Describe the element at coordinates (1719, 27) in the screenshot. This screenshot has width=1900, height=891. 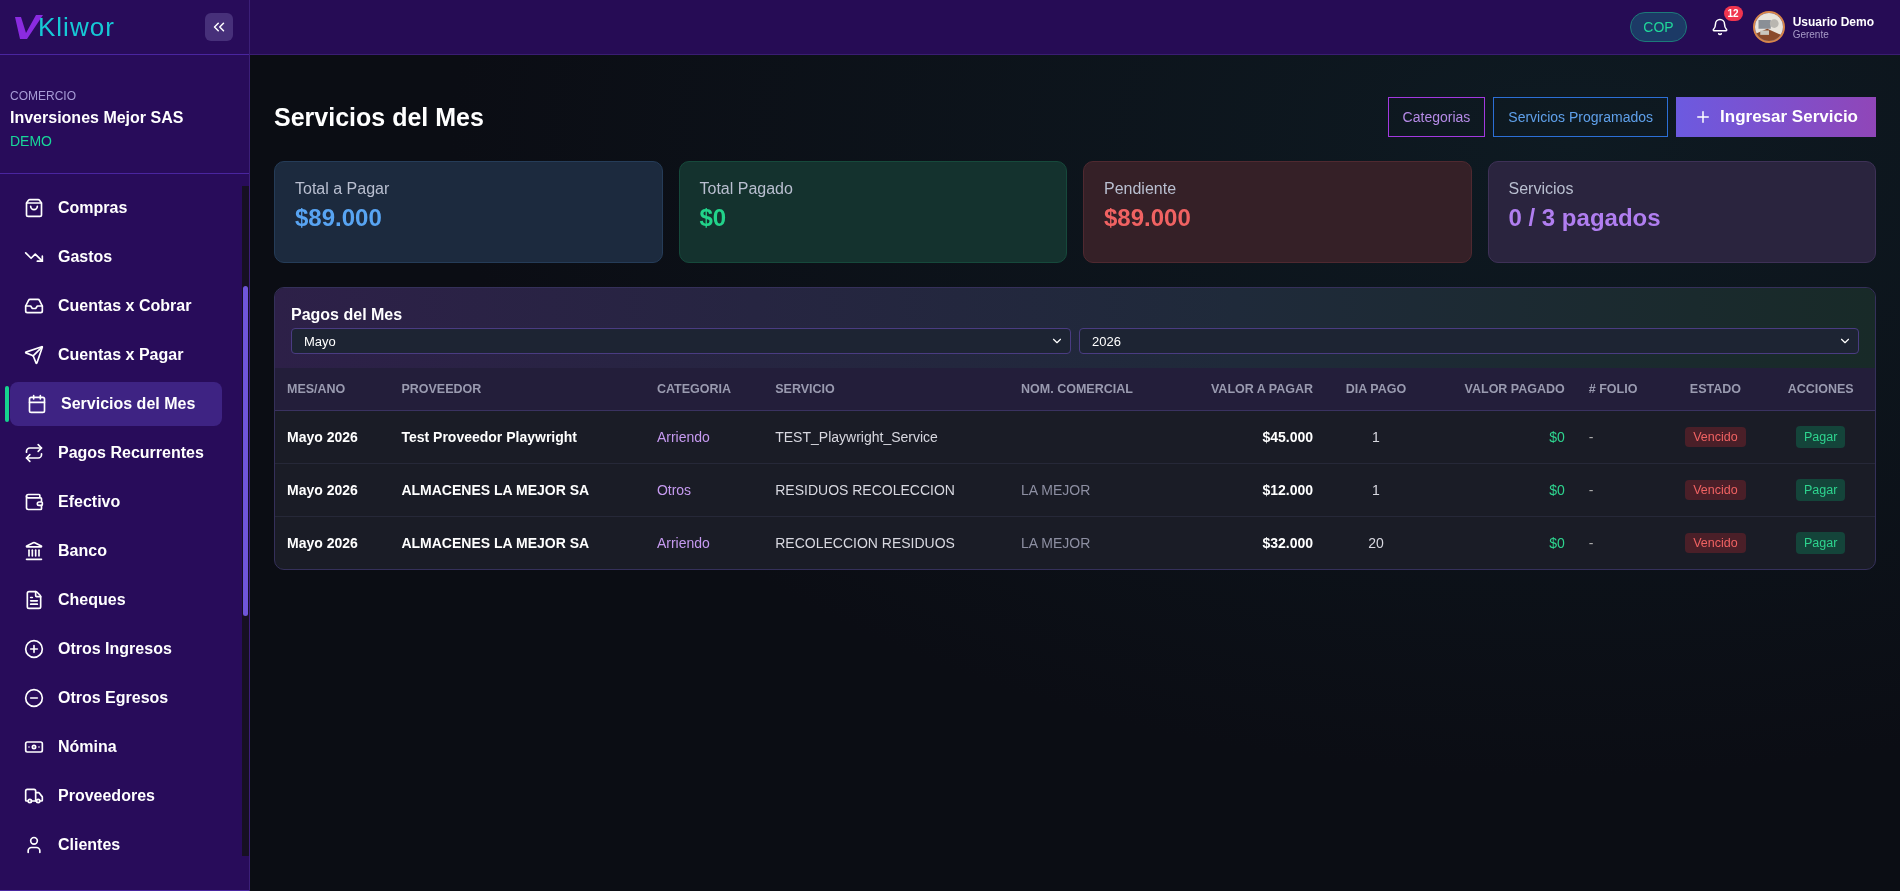
I see `bell-icon` at that location.